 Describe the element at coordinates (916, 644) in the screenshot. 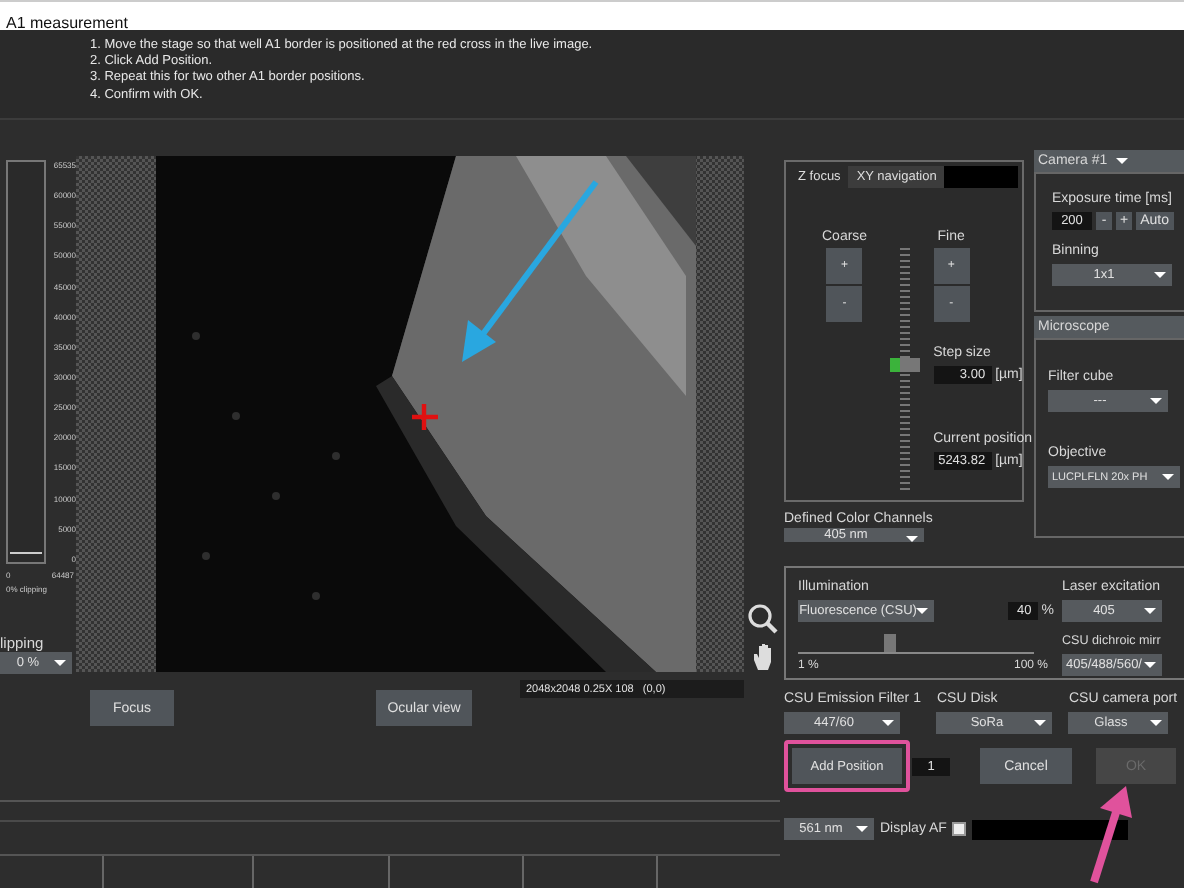

I see `intensity-slider` at that location.